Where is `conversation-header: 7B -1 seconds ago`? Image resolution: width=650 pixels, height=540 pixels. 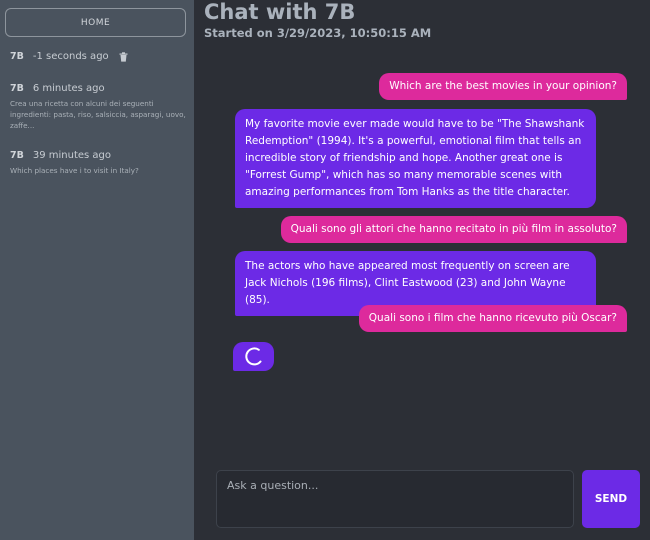 conversation-header: 7B -1 seconds ago is located at coordinates (98, 56).